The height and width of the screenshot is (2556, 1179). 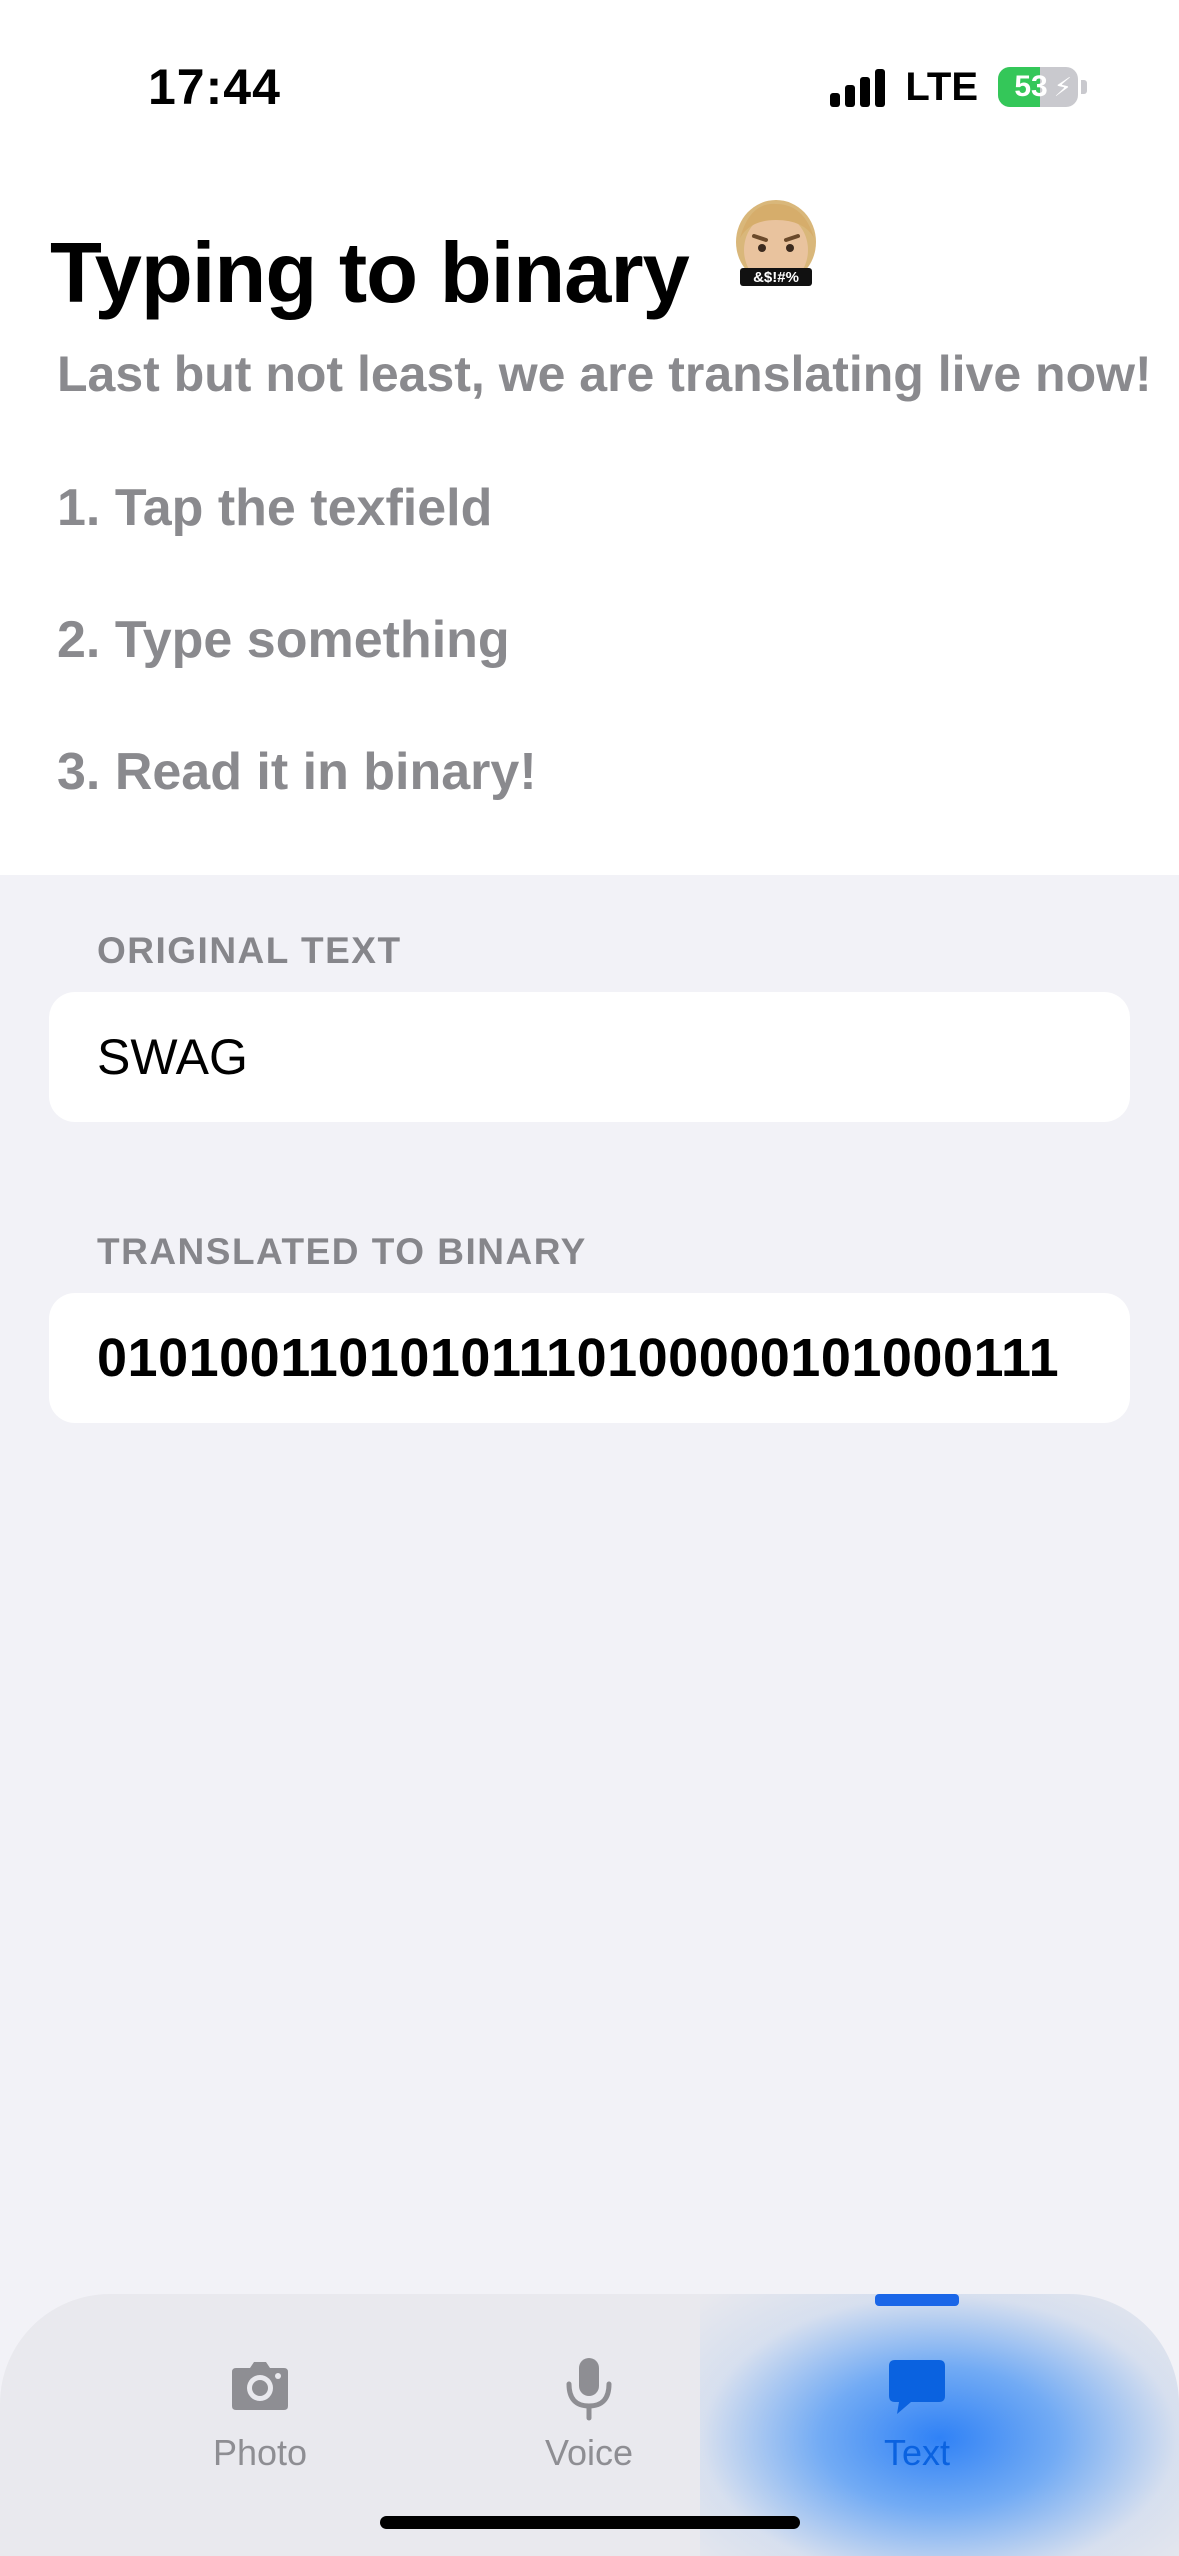 What do you see at coordinates (370, 273) in the screenshot?
I see `page-title: Typing to binary` at bounding box center [370, 273].